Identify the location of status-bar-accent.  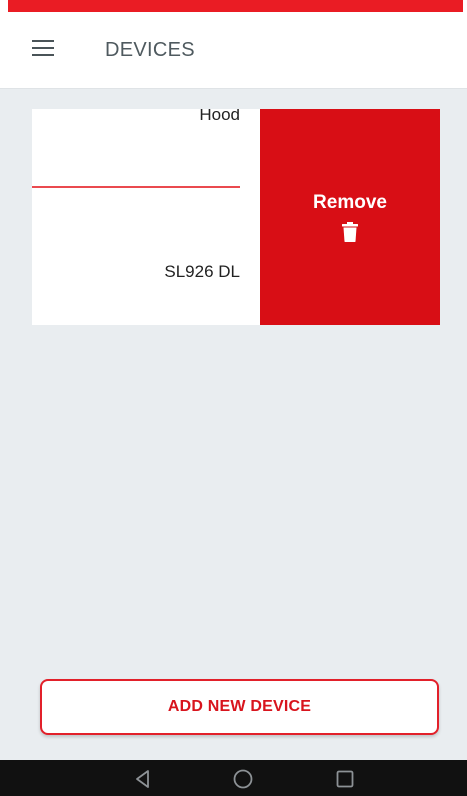
(235, 6).